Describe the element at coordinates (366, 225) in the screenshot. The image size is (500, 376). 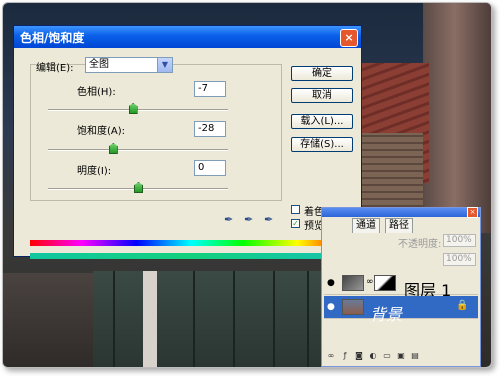
I see `tab-channels: 通道` at that location.